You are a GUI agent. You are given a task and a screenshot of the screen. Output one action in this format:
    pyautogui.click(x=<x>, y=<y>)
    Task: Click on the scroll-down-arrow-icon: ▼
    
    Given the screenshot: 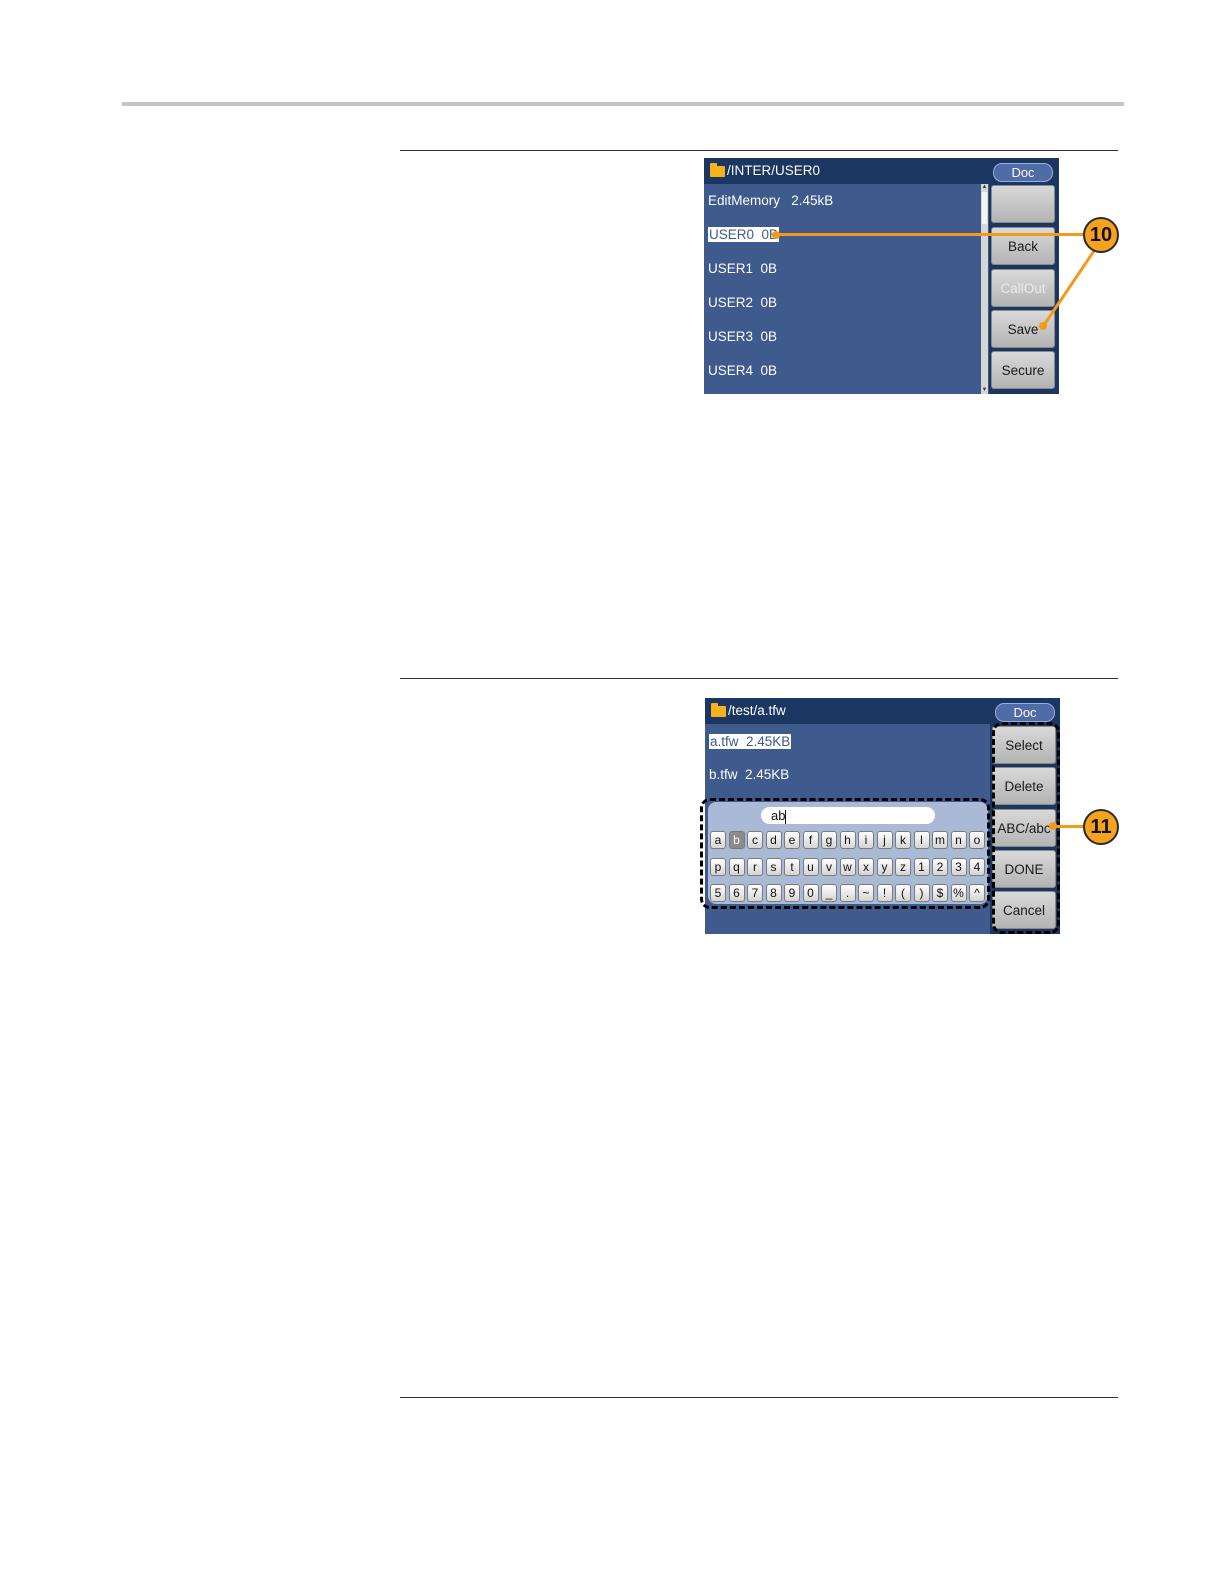 What is the action you would take?
    pyautogui.click(x=984, y=390)
    